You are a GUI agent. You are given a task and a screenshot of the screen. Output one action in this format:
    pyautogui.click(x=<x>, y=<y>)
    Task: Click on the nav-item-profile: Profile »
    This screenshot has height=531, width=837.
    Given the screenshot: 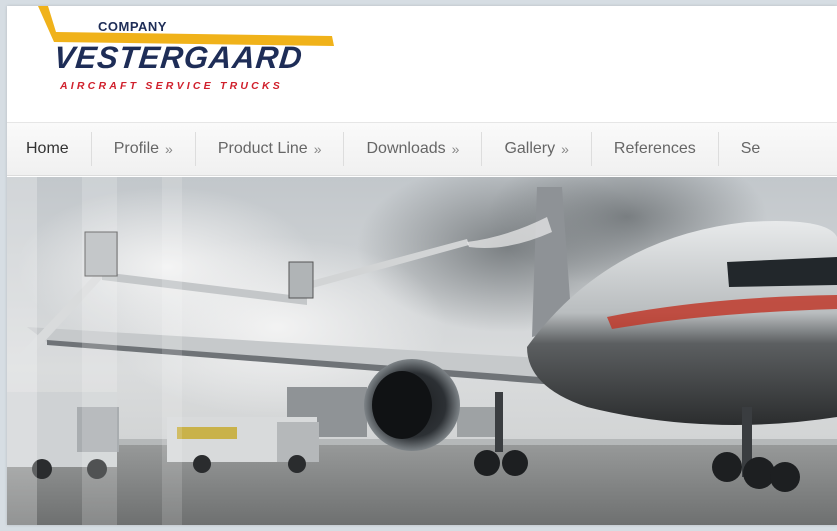 What is the action you would take?
    pyautogui.click(x=144, y=149)
    